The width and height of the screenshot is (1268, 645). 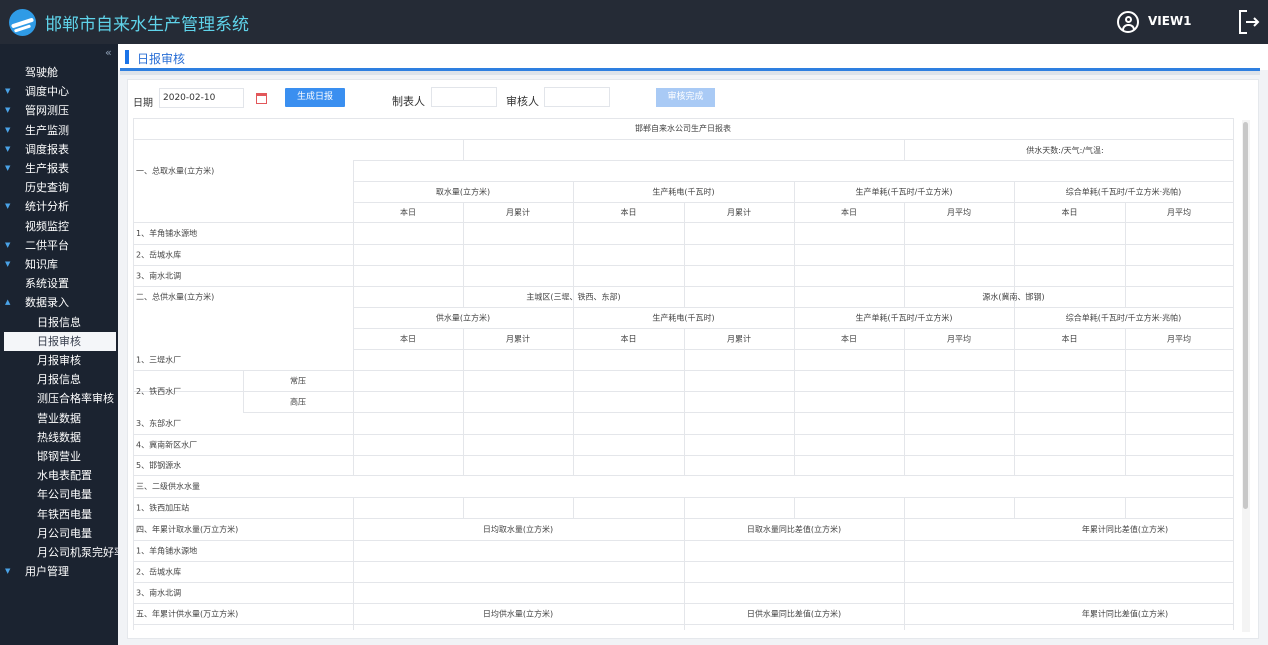 I want to click on sidebar-item: 月报信息, so click(x=59, y=379).